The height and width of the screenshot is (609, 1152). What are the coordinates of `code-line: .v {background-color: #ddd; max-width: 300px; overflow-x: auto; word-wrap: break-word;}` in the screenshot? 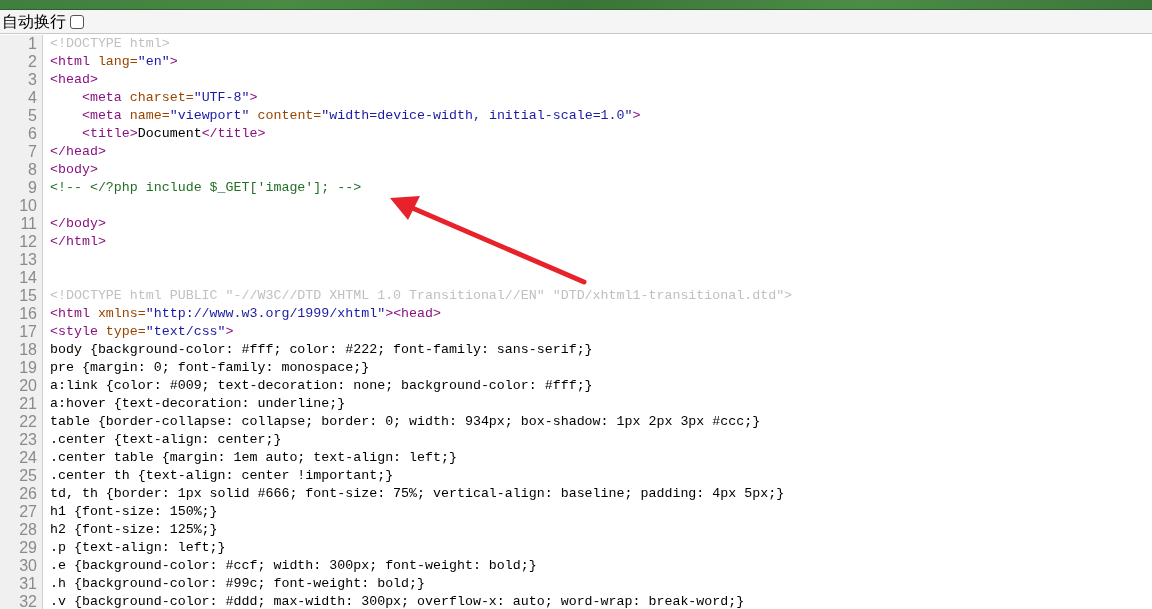 It's located at (397, 601).